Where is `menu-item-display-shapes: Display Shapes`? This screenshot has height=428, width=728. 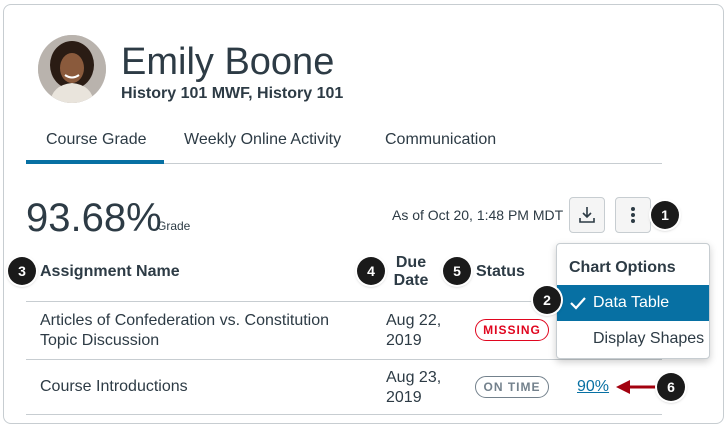 menu-item-display-shapes: Display Shapes is located at coordinates (633, 339).